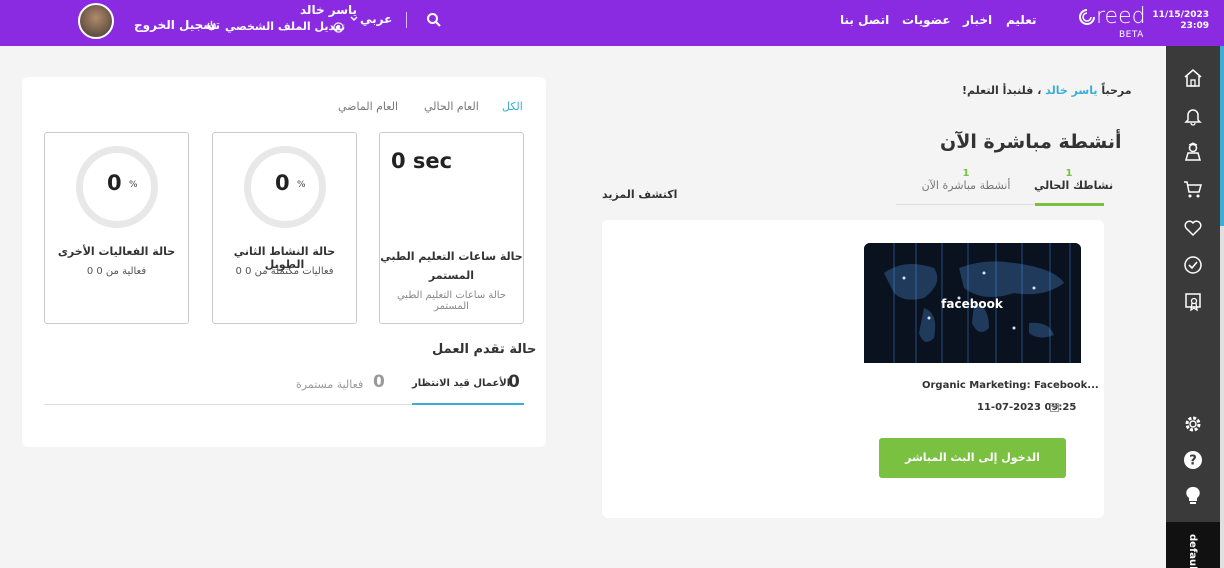  I want to click on course-thumbnail: facebook, so click(972, 303).